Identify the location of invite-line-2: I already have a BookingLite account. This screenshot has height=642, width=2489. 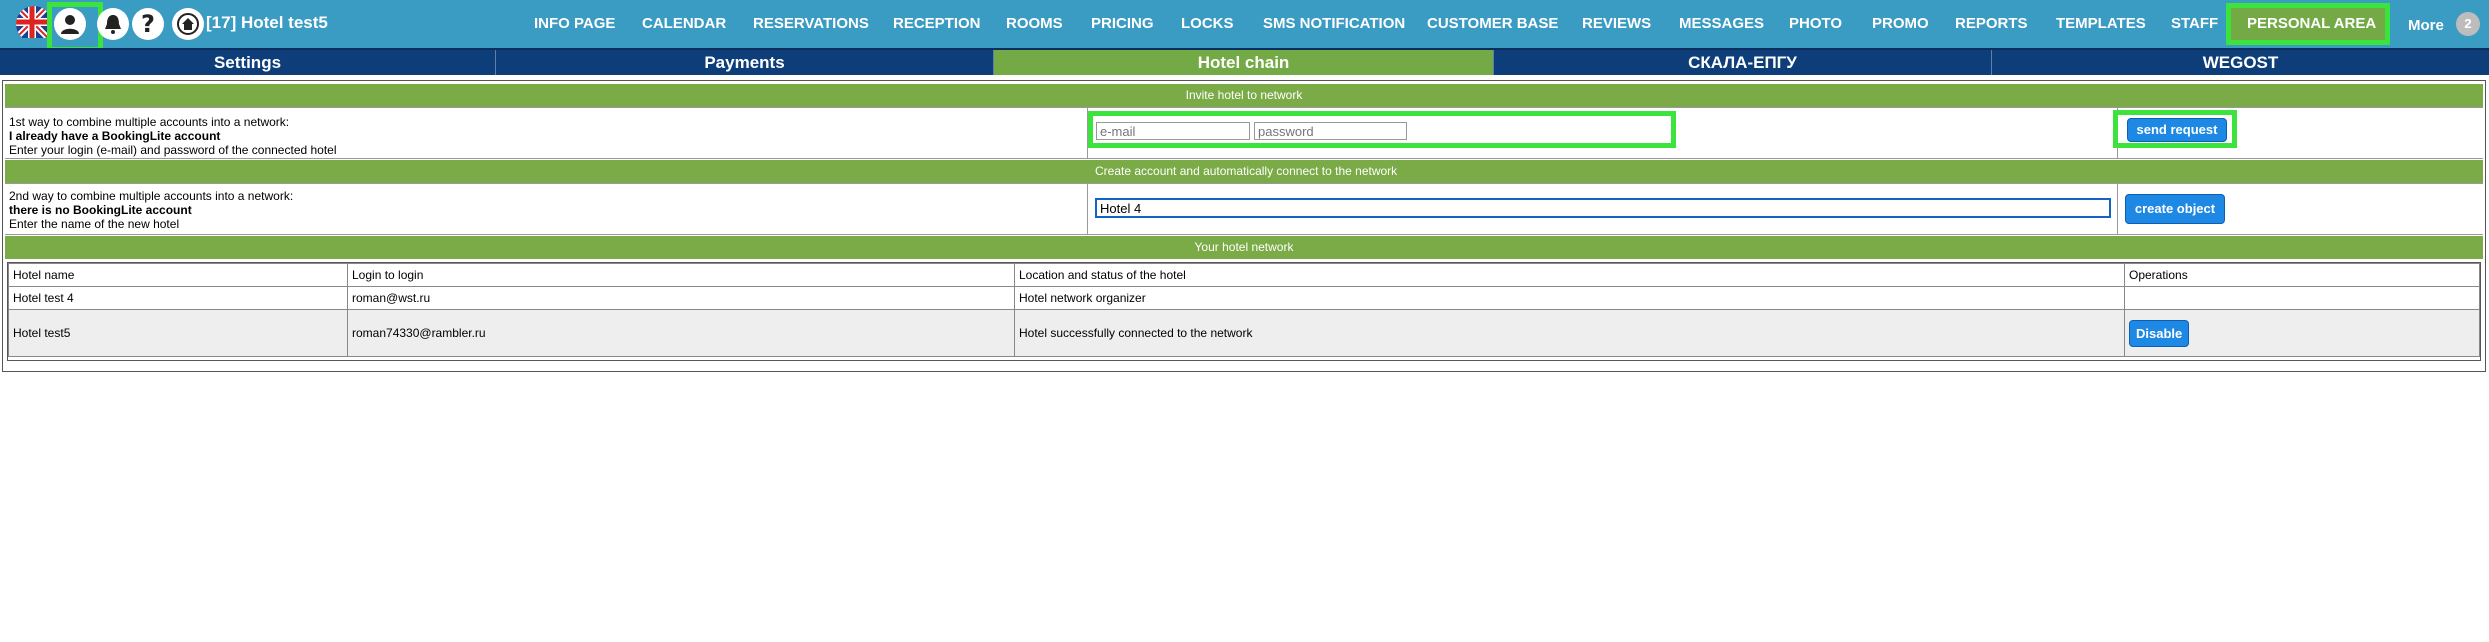
(115, 136).